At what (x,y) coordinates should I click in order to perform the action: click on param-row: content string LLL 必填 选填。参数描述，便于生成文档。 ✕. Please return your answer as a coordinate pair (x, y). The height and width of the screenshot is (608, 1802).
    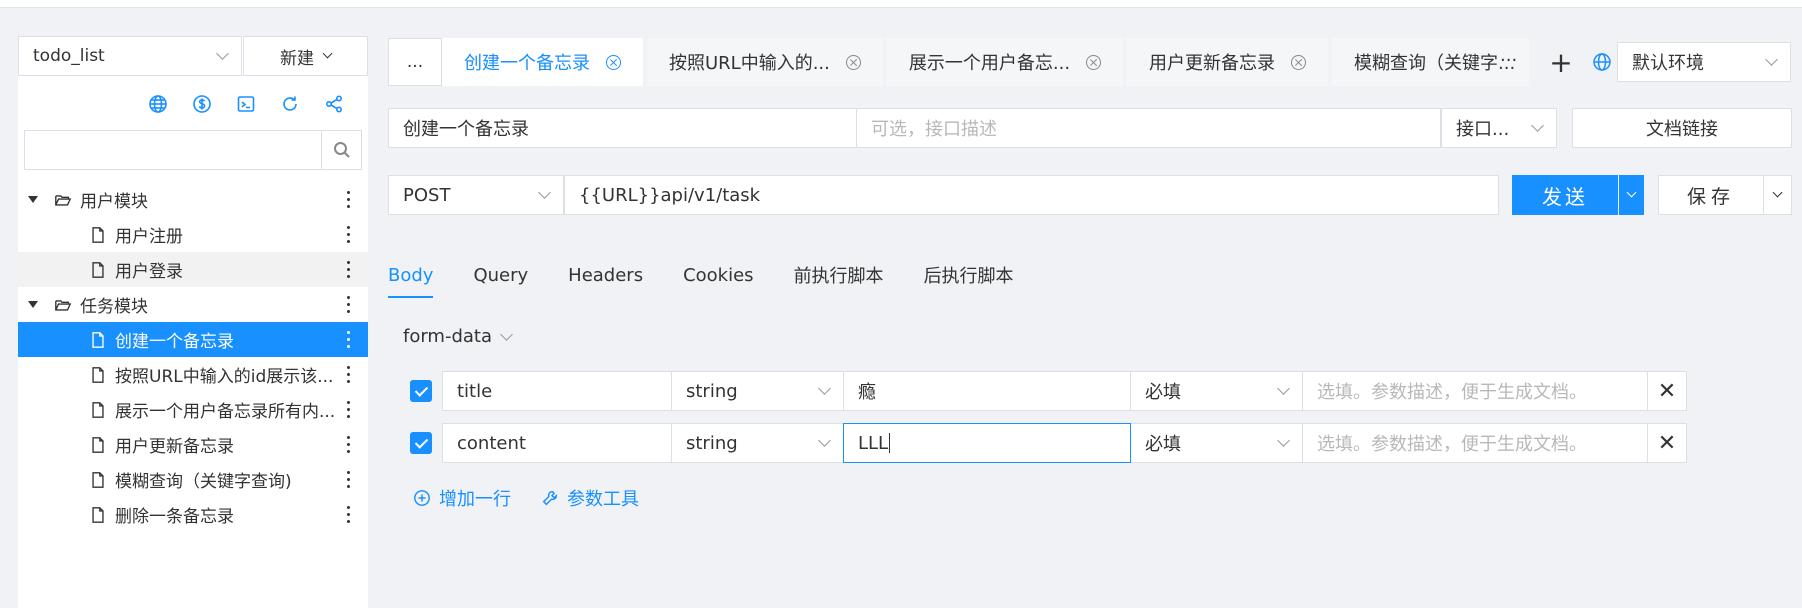
    Looking at the image, I should click on (1048, 443).